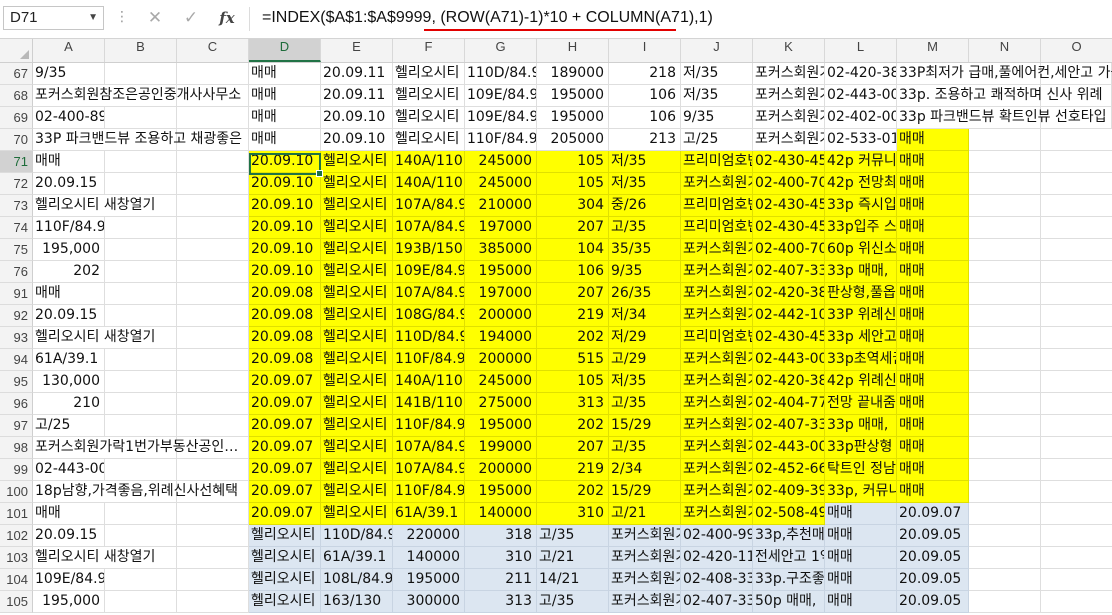 Image resolution: width=1112 pixels, height=615 pixels. I want to click on cell-k92: 02-442-1000, so click(789, 316).